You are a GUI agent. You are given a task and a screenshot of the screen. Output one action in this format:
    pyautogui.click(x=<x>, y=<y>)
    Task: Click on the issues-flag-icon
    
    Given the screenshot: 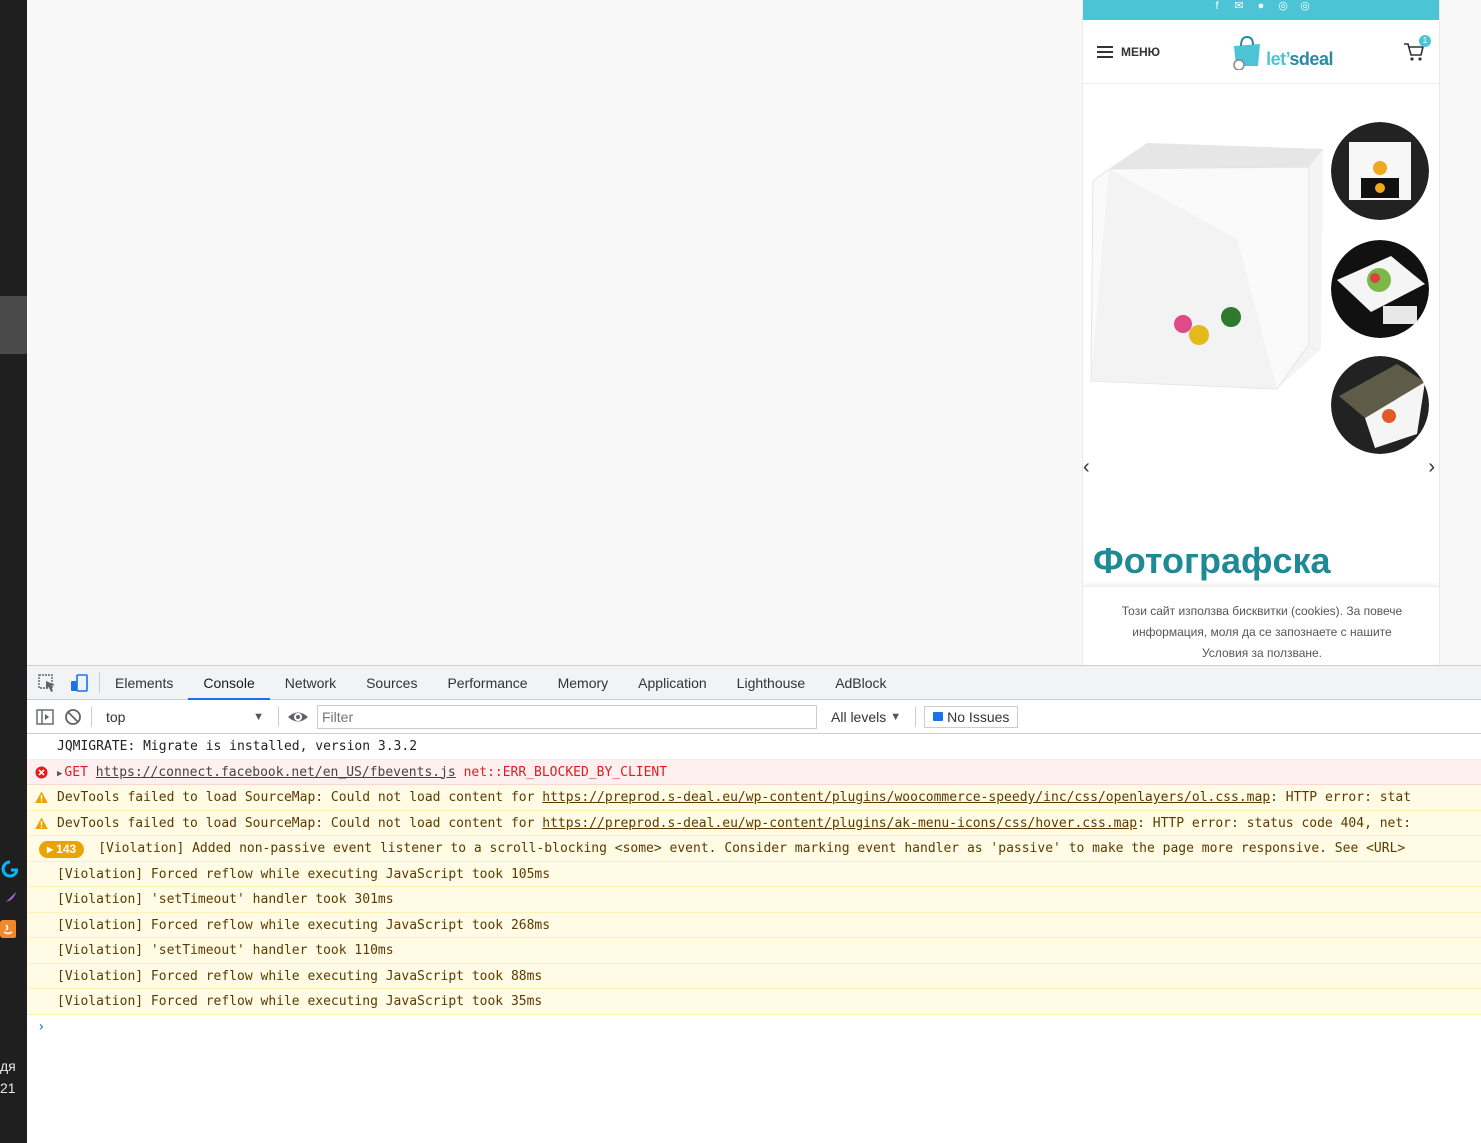 What is the action you would take?
    pyautogui.click(x=938, y=716)
    